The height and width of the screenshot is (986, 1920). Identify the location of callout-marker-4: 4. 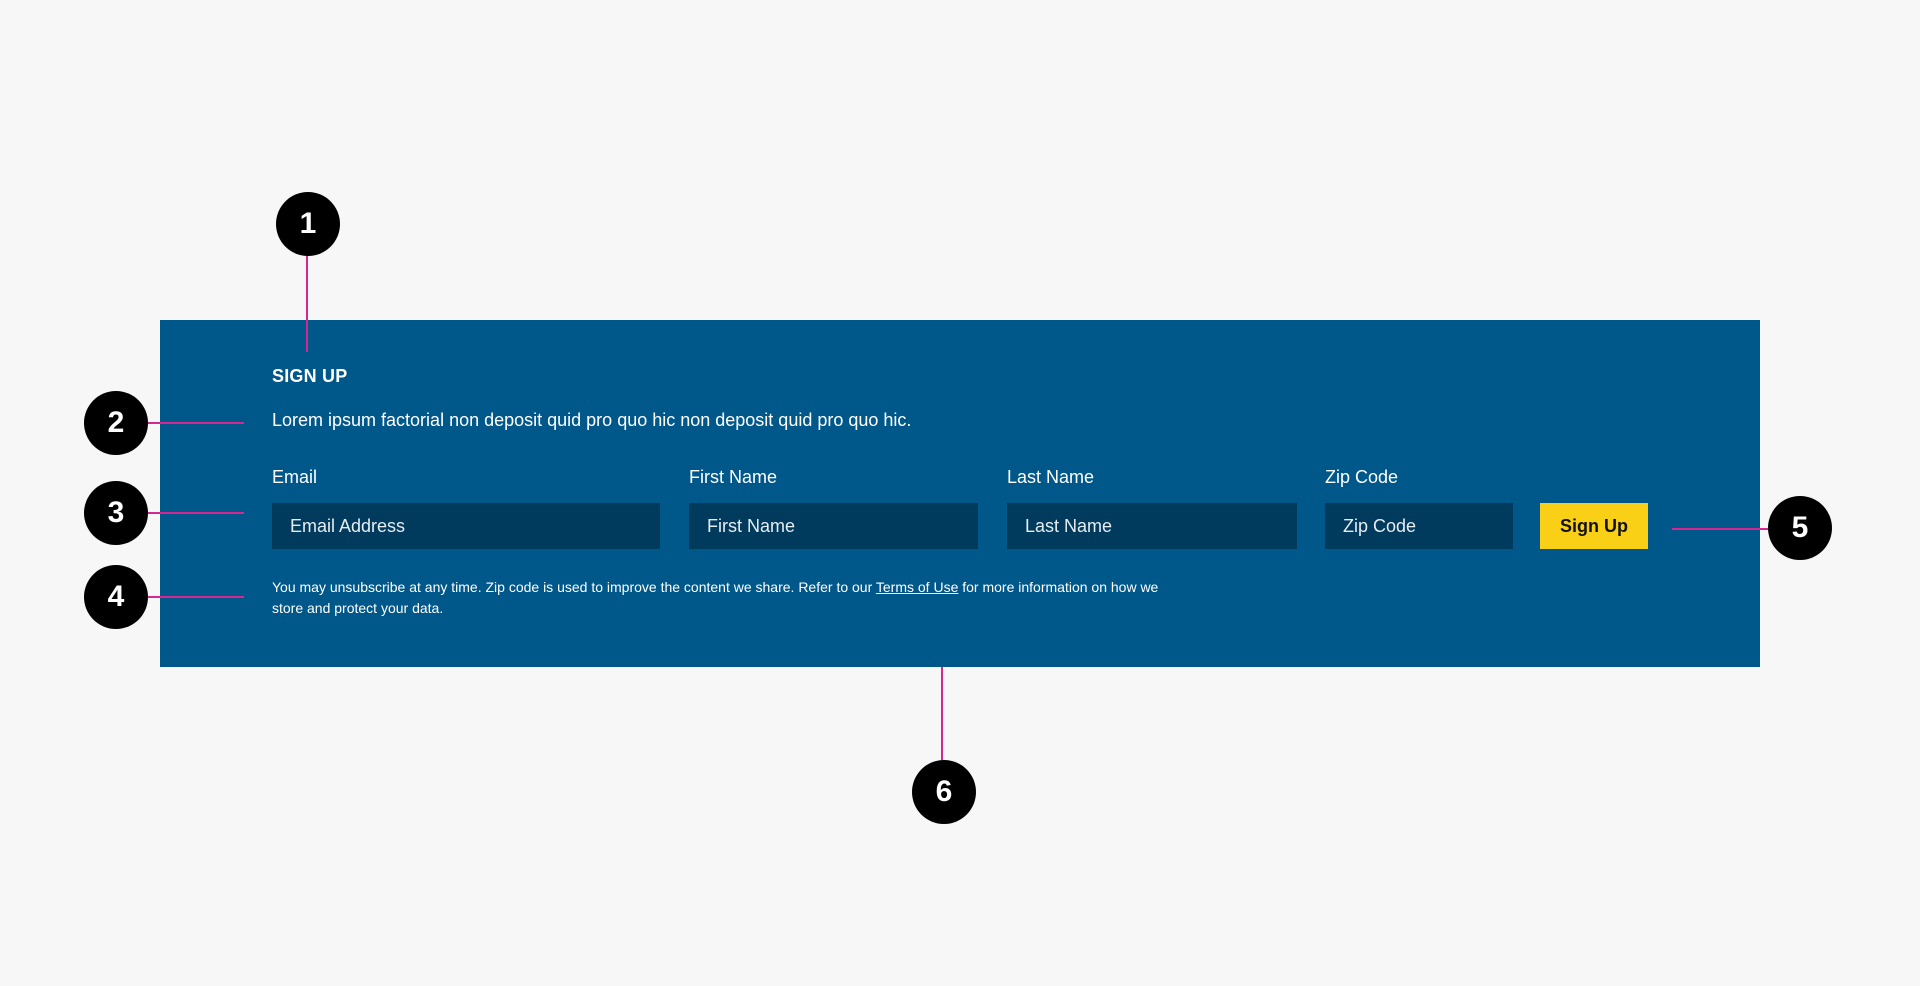
(116, 597).